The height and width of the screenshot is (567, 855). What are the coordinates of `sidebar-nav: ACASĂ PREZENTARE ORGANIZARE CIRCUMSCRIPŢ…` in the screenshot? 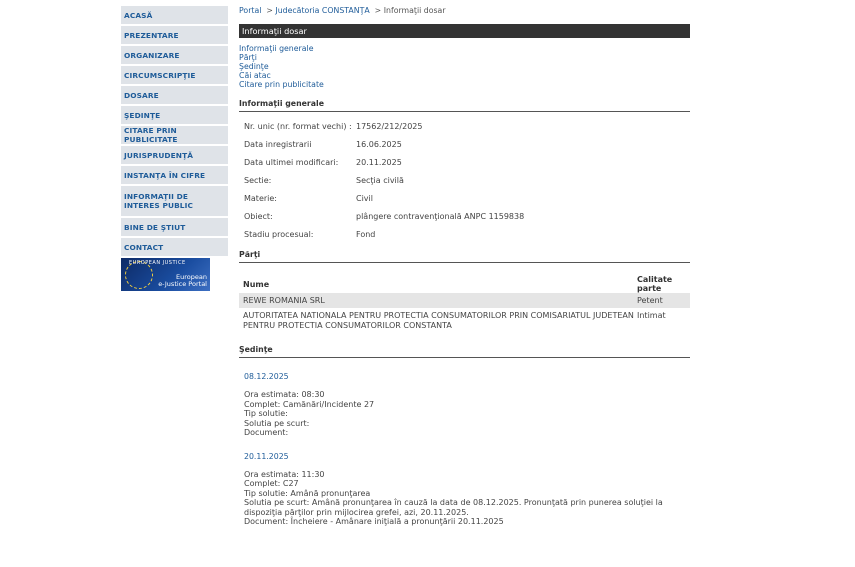 It's located at (174, 148).